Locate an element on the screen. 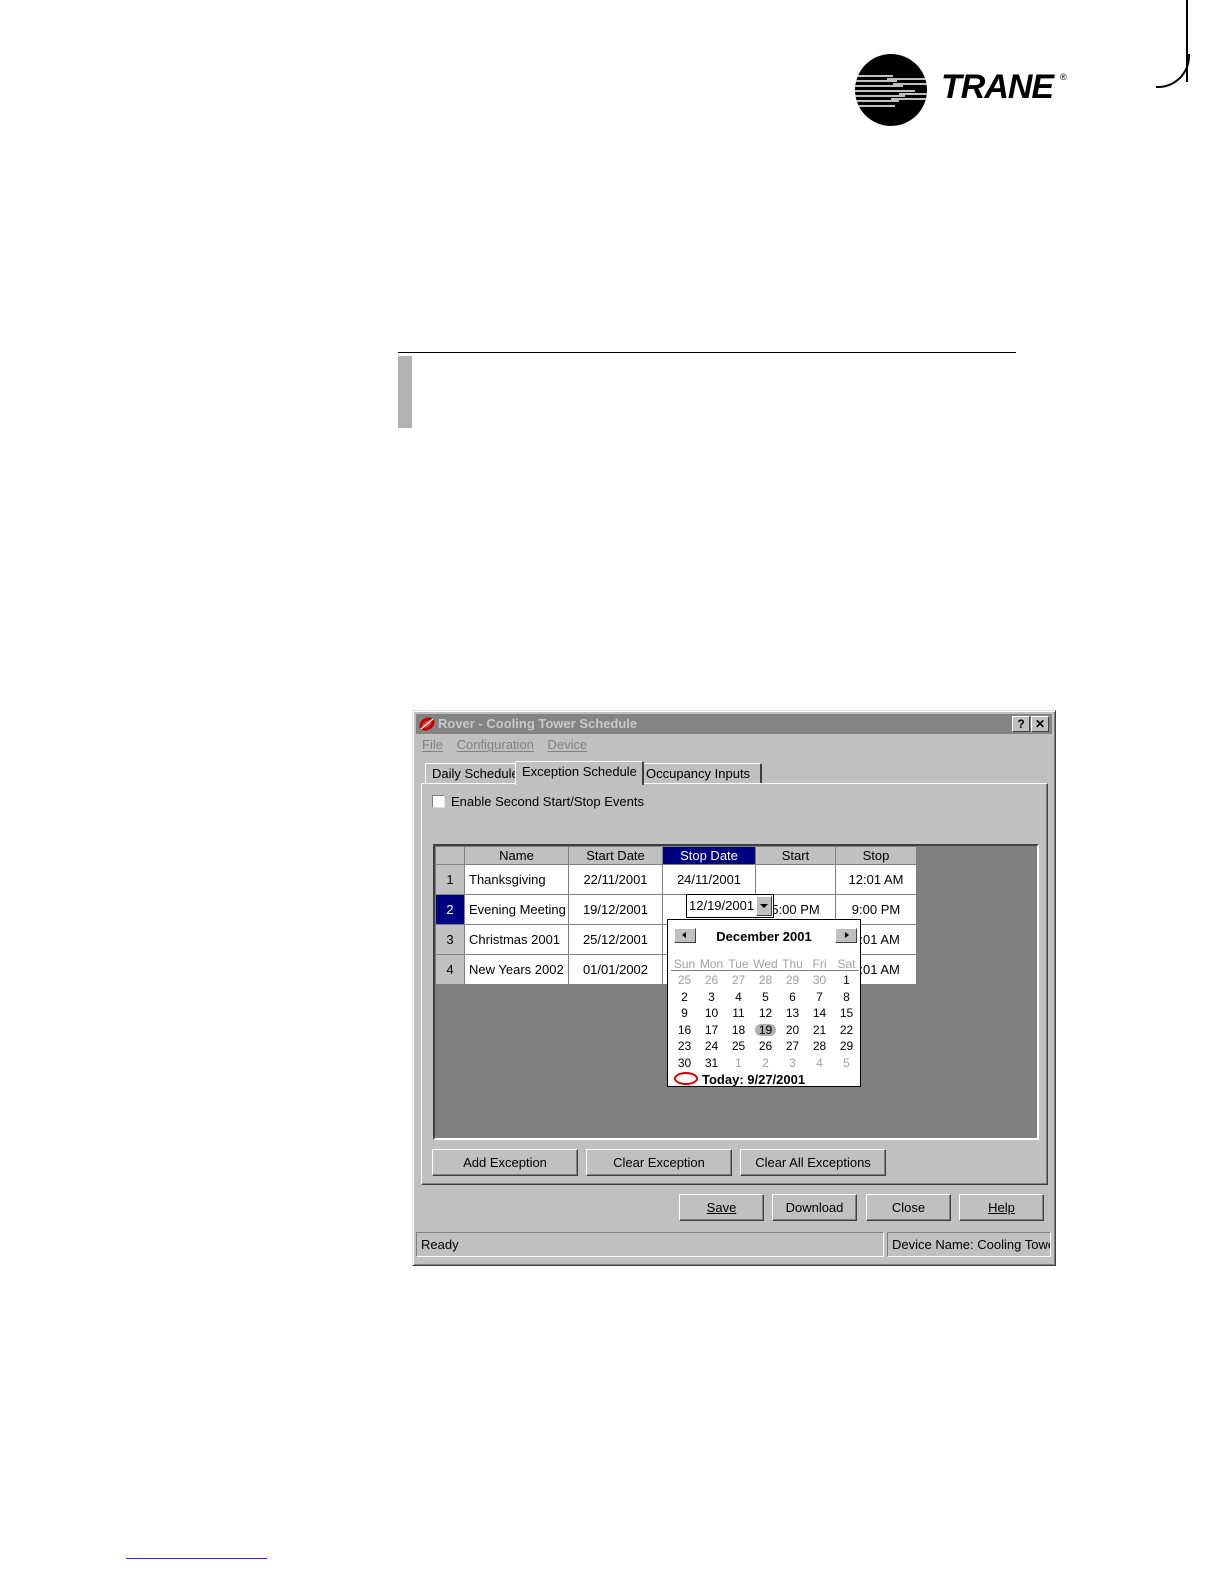 The height and width of the screenshot is (1584, 1224). help-title-button: ? is located at coordinates (1021, 724).